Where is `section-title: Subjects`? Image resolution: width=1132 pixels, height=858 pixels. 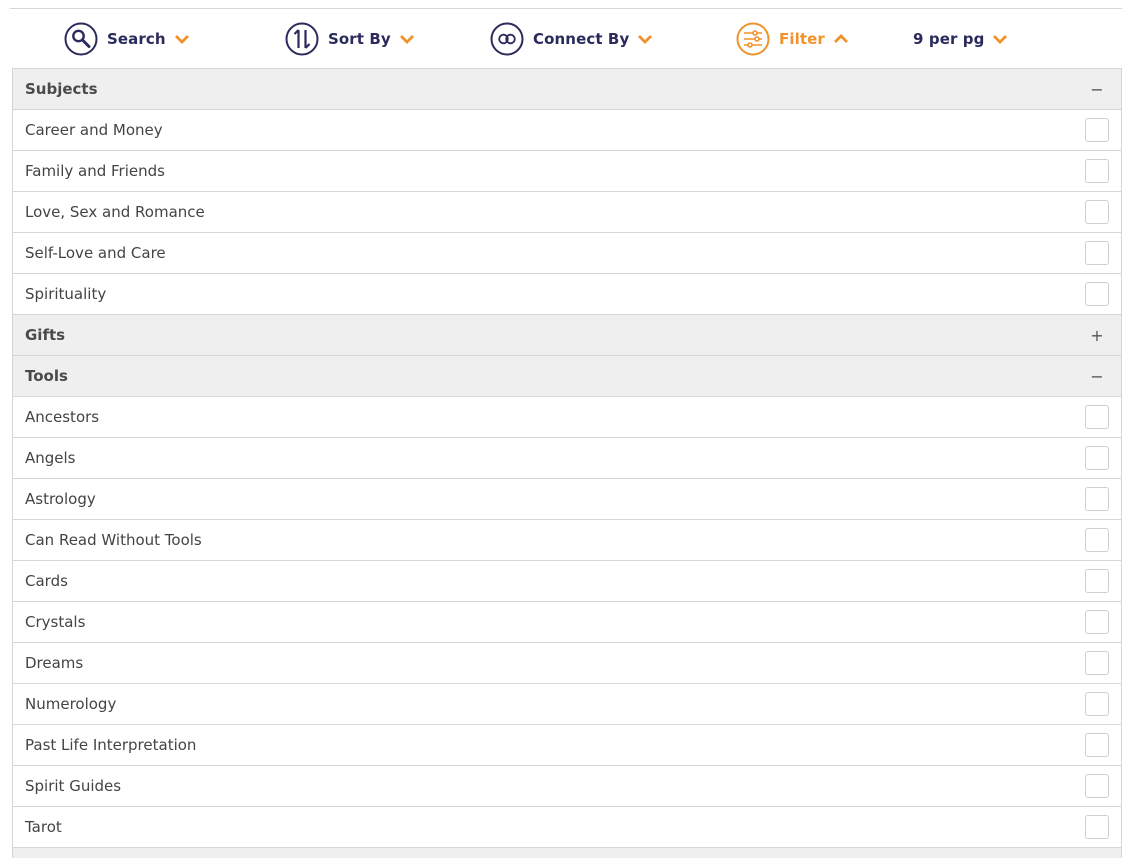 section-title: Subjects is located at coordinates (61, 89).